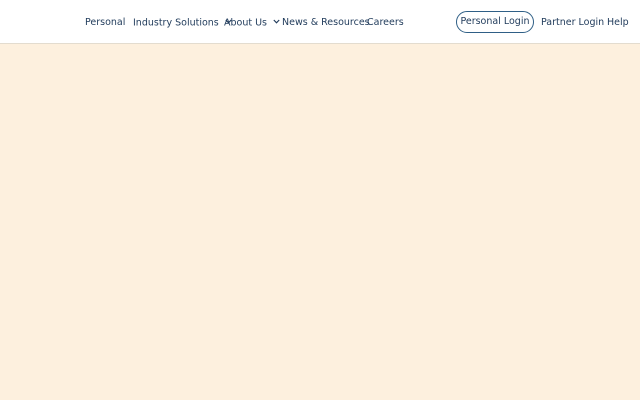  What do you see at coordinates (246, 23) in the screenshot?
I see `nav-about-us-label: About Us` at bounding box center [246, 23].